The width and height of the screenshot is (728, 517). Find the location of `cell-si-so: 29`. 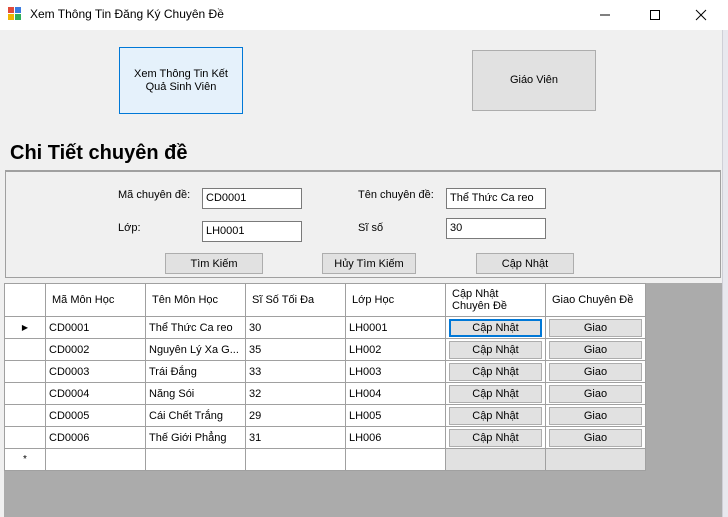

cell-si-so: 29 is located at coordinates (295, 415).